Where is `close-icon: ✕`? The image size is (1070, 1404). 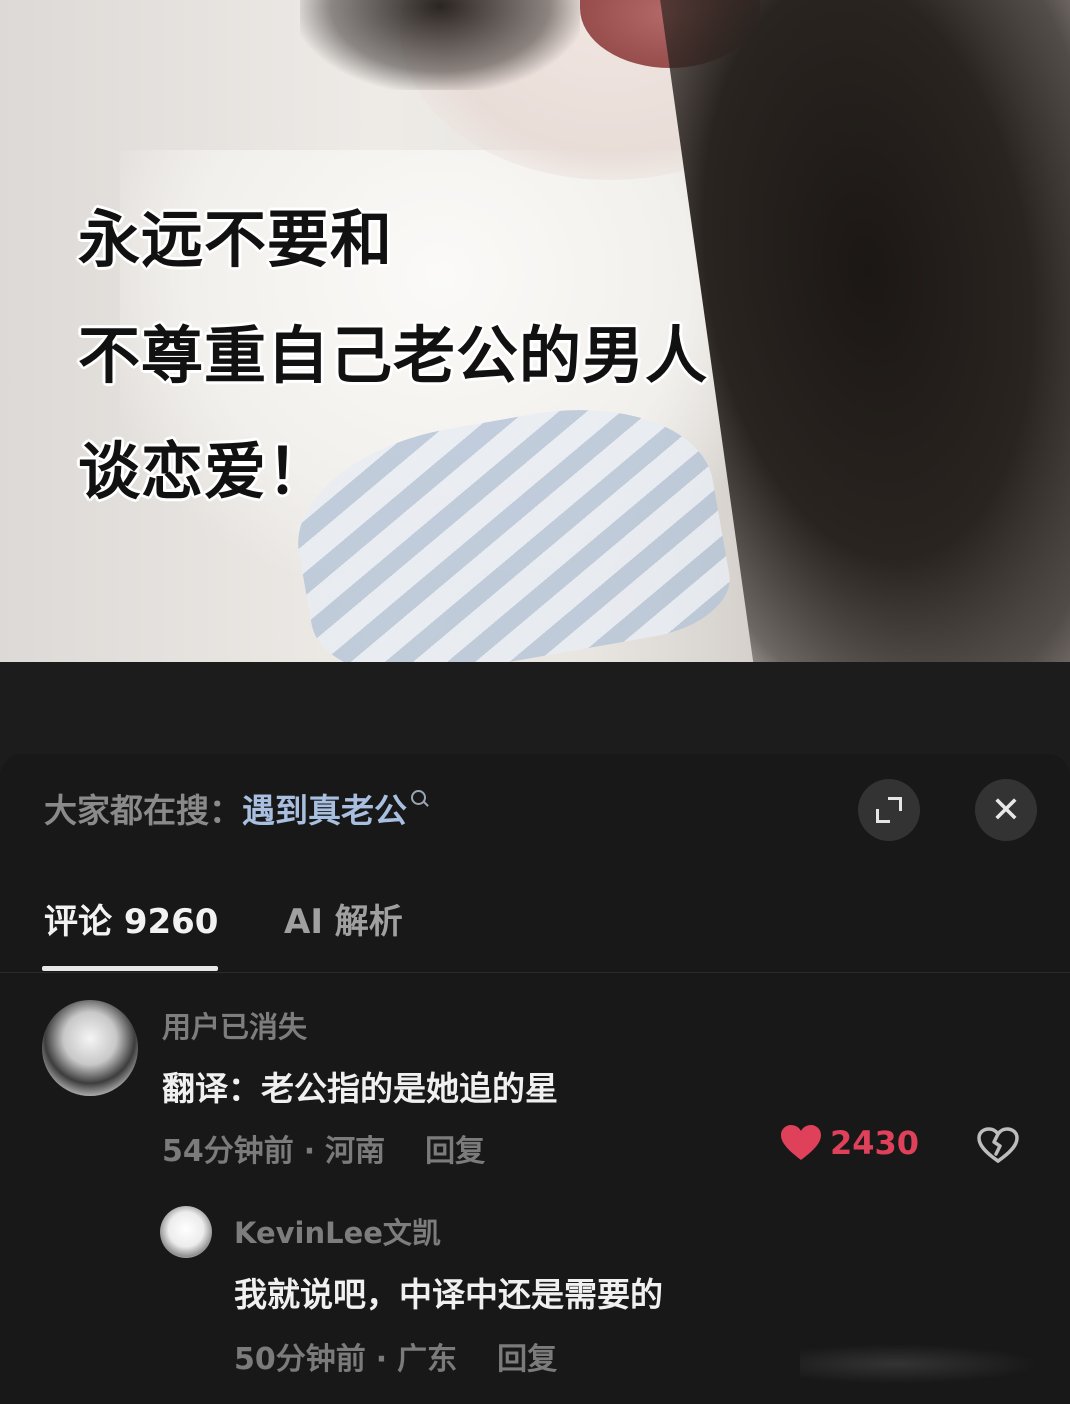 close-icon: ✕ is located at coordinates (1006, 810).